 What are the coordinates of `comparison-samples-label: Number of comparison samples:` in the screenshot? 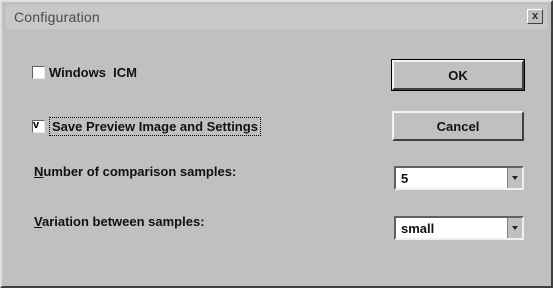 It's located at (135, 171).